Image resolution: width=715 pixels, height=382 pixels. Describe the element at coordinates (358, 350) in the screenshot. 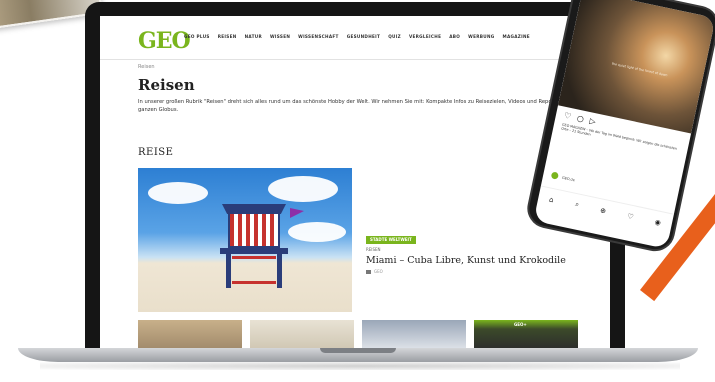

I see `laptop-notch` at that location.